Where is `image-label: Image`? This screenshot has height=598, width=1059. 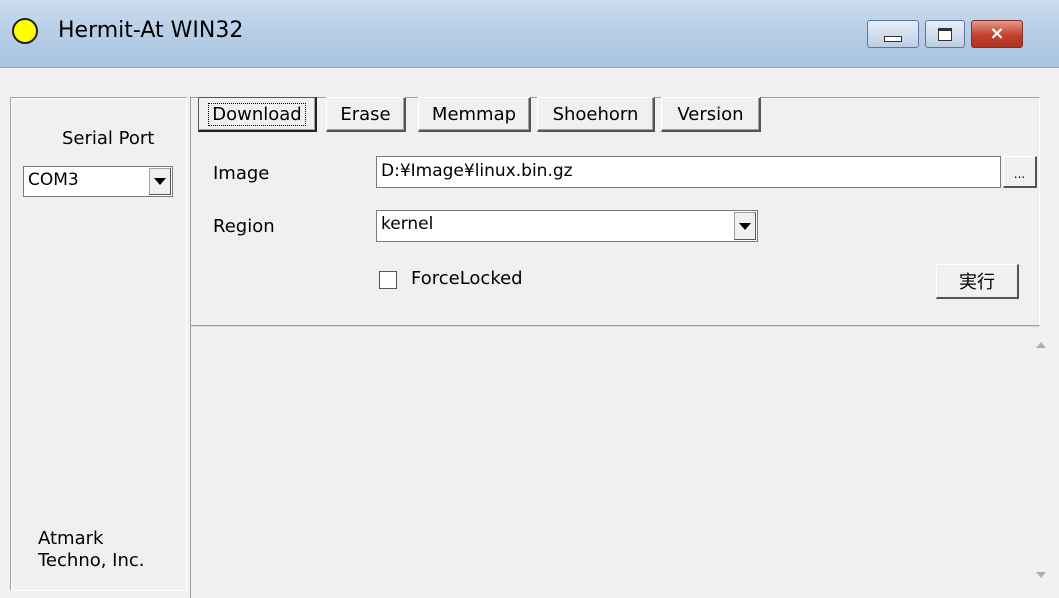 image-label: Image is located at coordinates (241, 173).